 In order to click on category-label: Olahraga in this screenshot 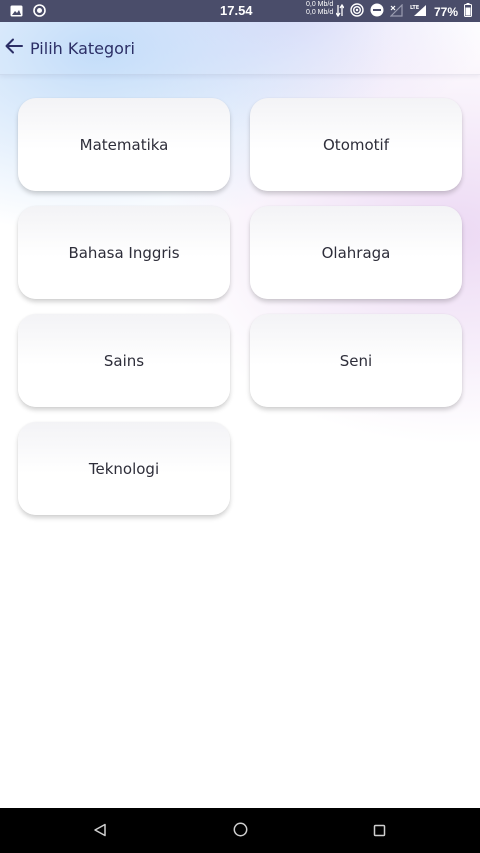, I will do `click(356, 252)`.